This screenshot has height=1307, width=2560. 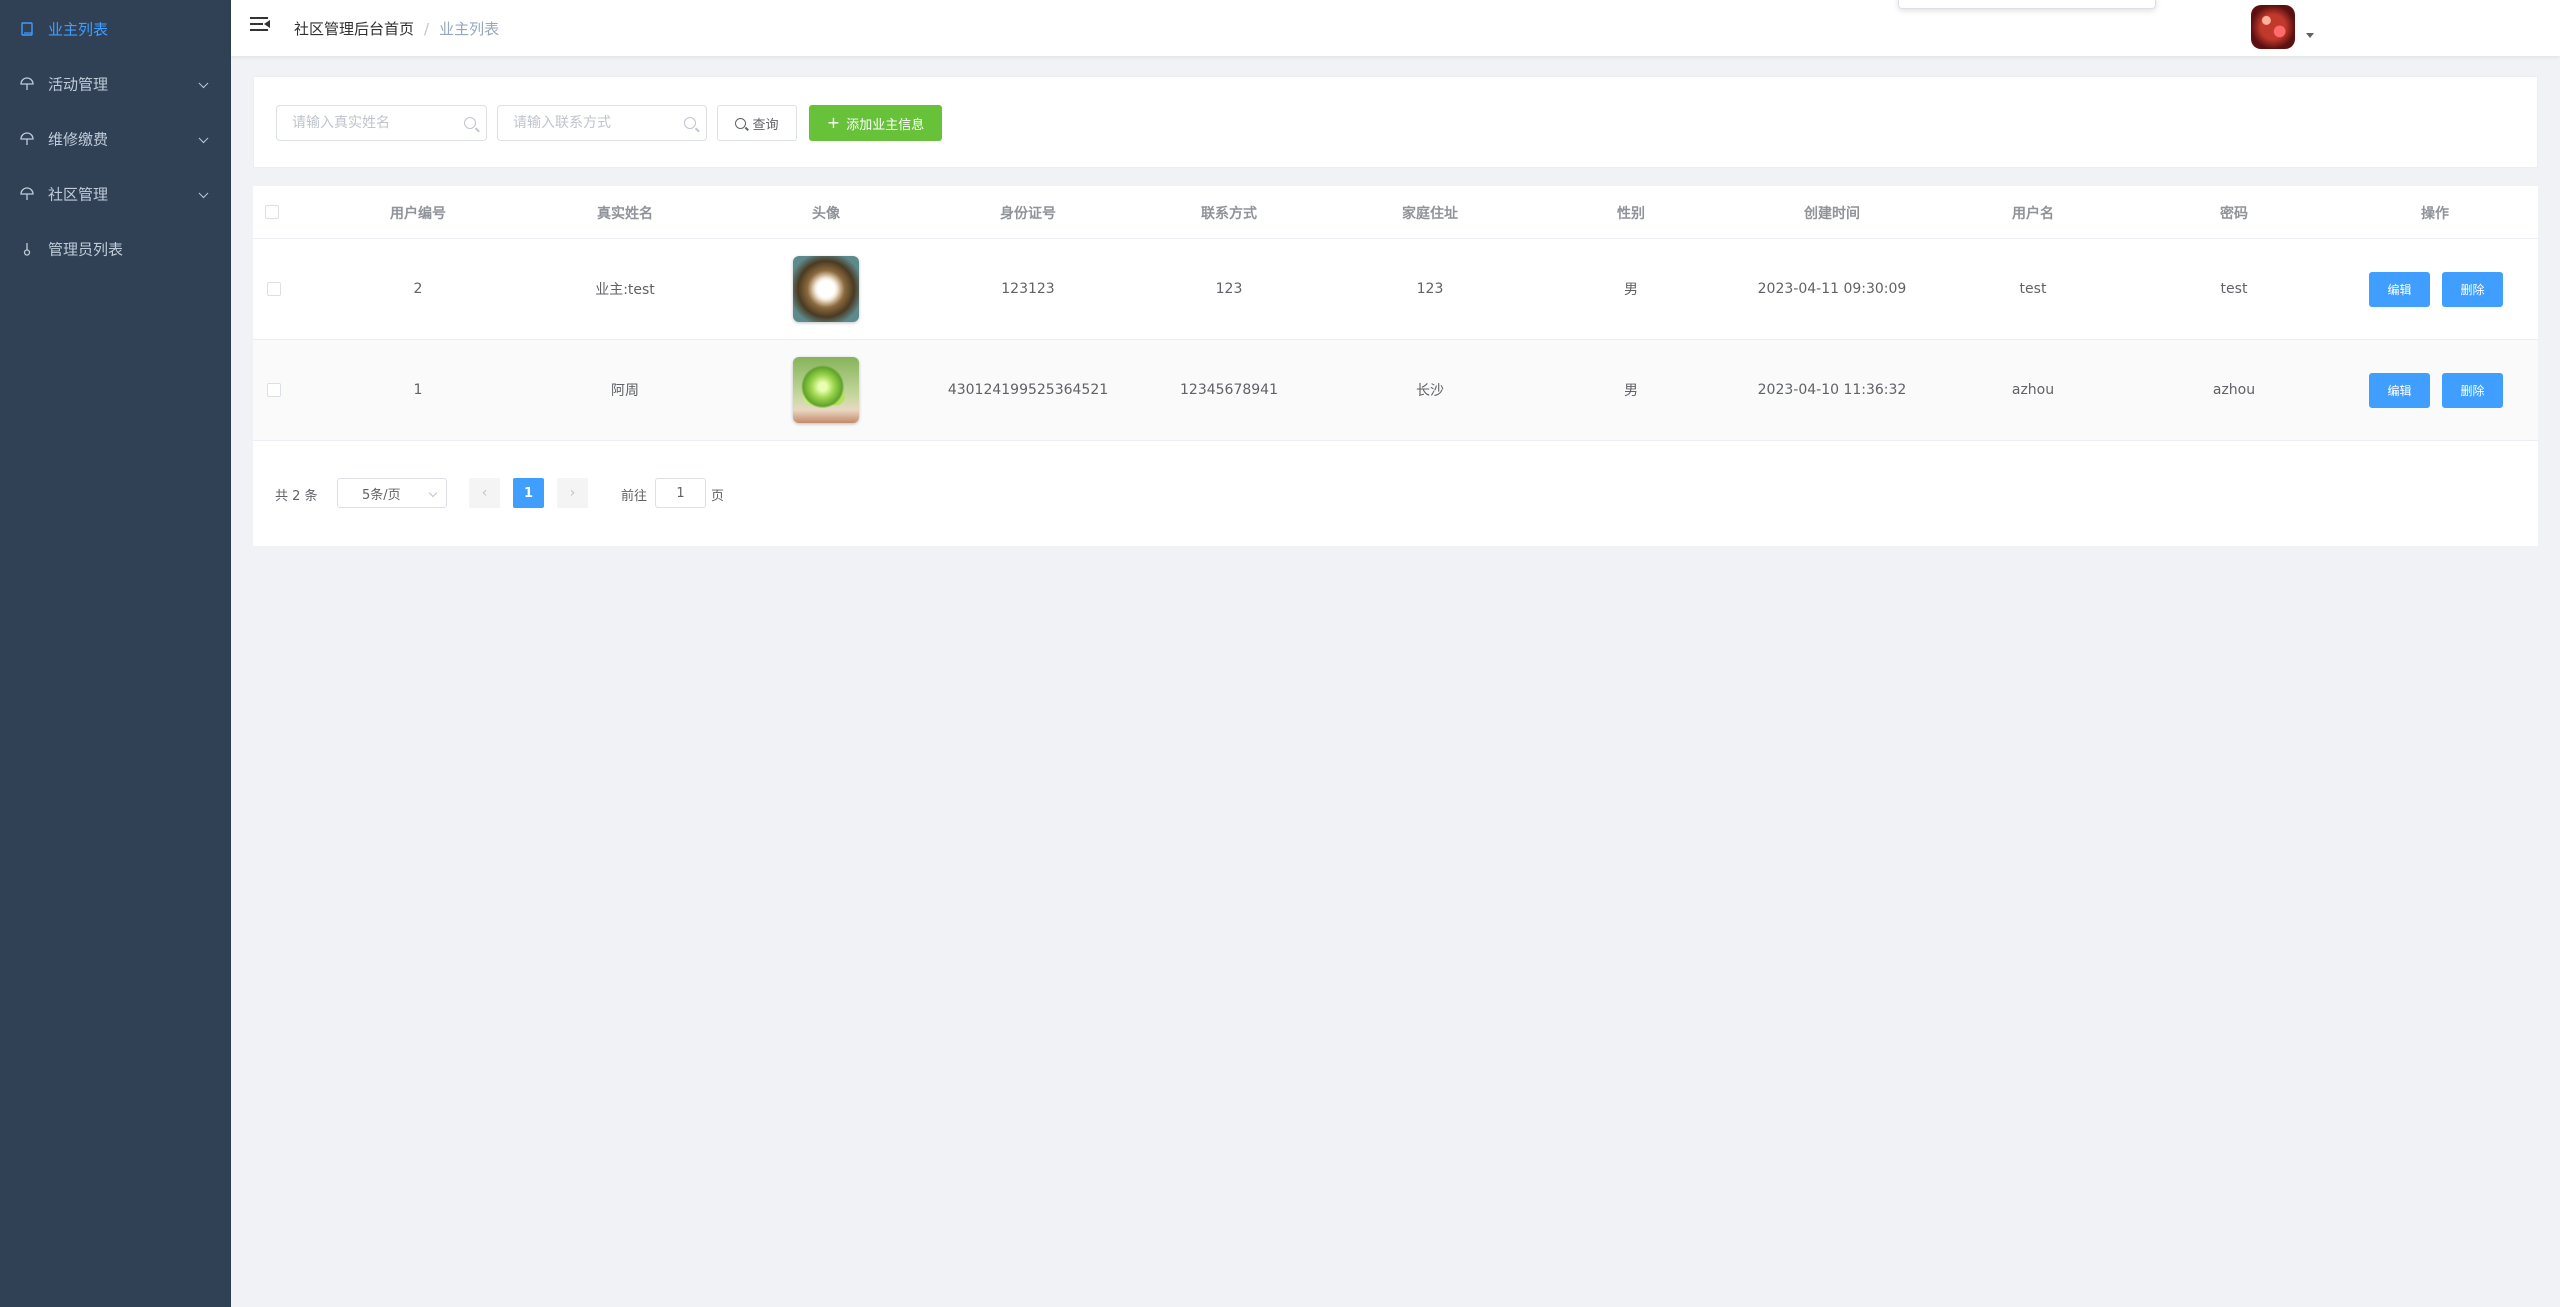 I want to click on pagination: 共 2 条 5条/页 ‹ 1 › 前往 页, so click(x=1395, y=493).